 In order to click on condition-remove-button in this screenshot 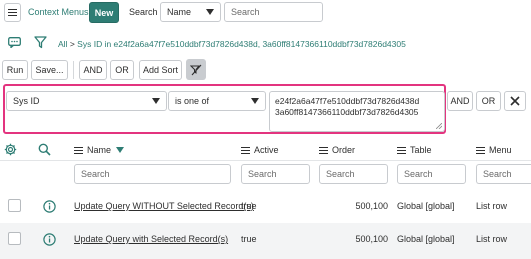, I will do `click(515, 101)`.